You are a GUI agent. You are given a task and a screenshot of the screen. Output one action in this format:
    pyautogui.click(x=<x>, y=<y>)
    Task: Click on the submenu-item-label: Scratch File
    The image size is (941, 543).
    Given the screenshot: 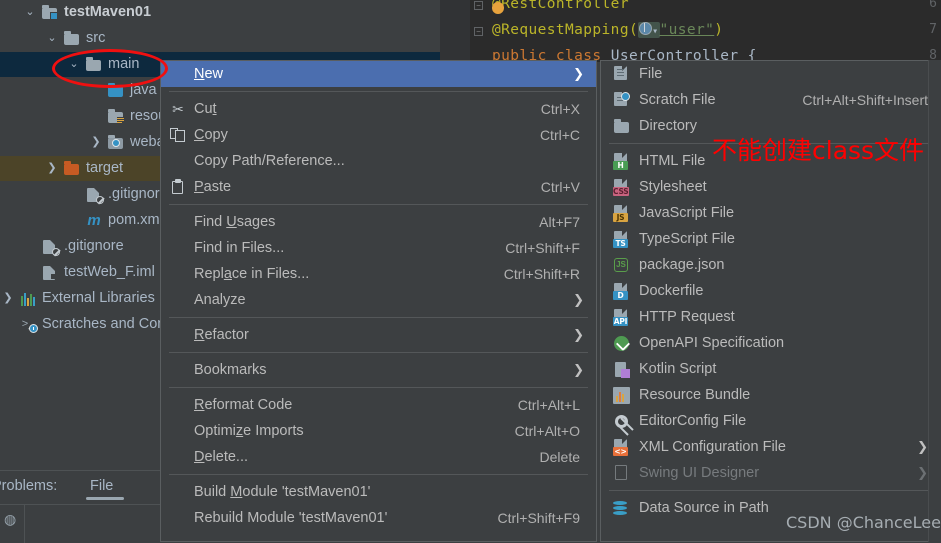 What is the action you would take?
    pyautogui.click(x=677, y=100)
    